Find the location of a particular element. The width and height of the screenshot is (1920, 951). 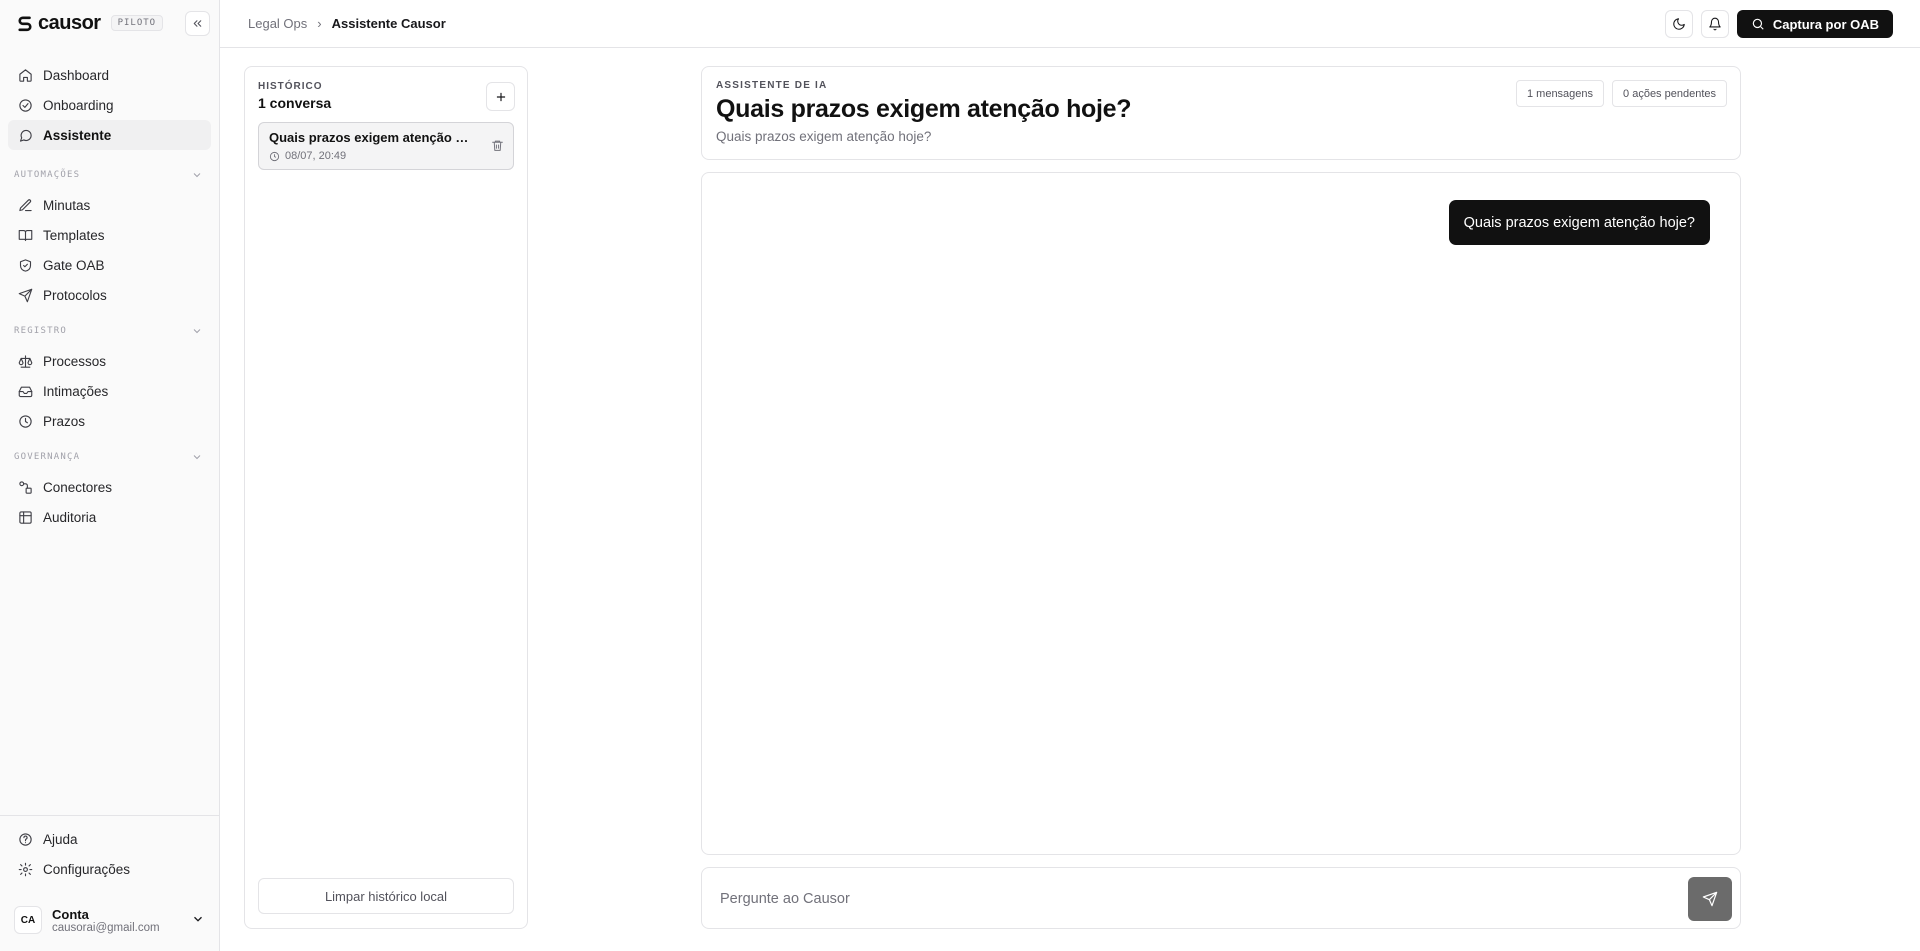

scale-icon is located at coordinates (25, 361).